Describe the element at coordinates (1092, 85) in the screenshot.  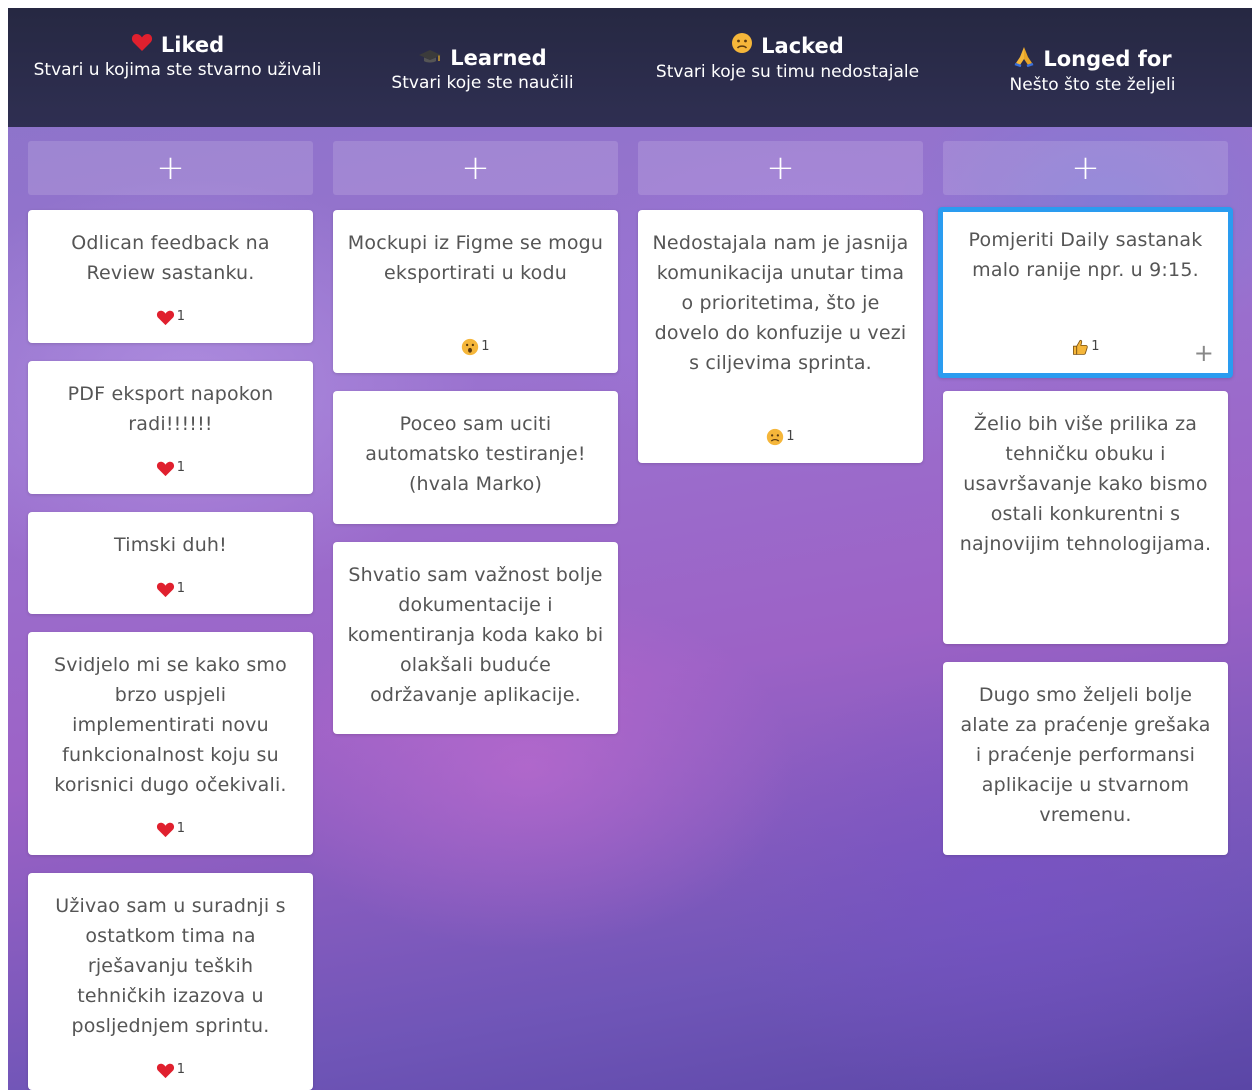
I see `column-subtitle: Nešto što ste željeli` at that location.